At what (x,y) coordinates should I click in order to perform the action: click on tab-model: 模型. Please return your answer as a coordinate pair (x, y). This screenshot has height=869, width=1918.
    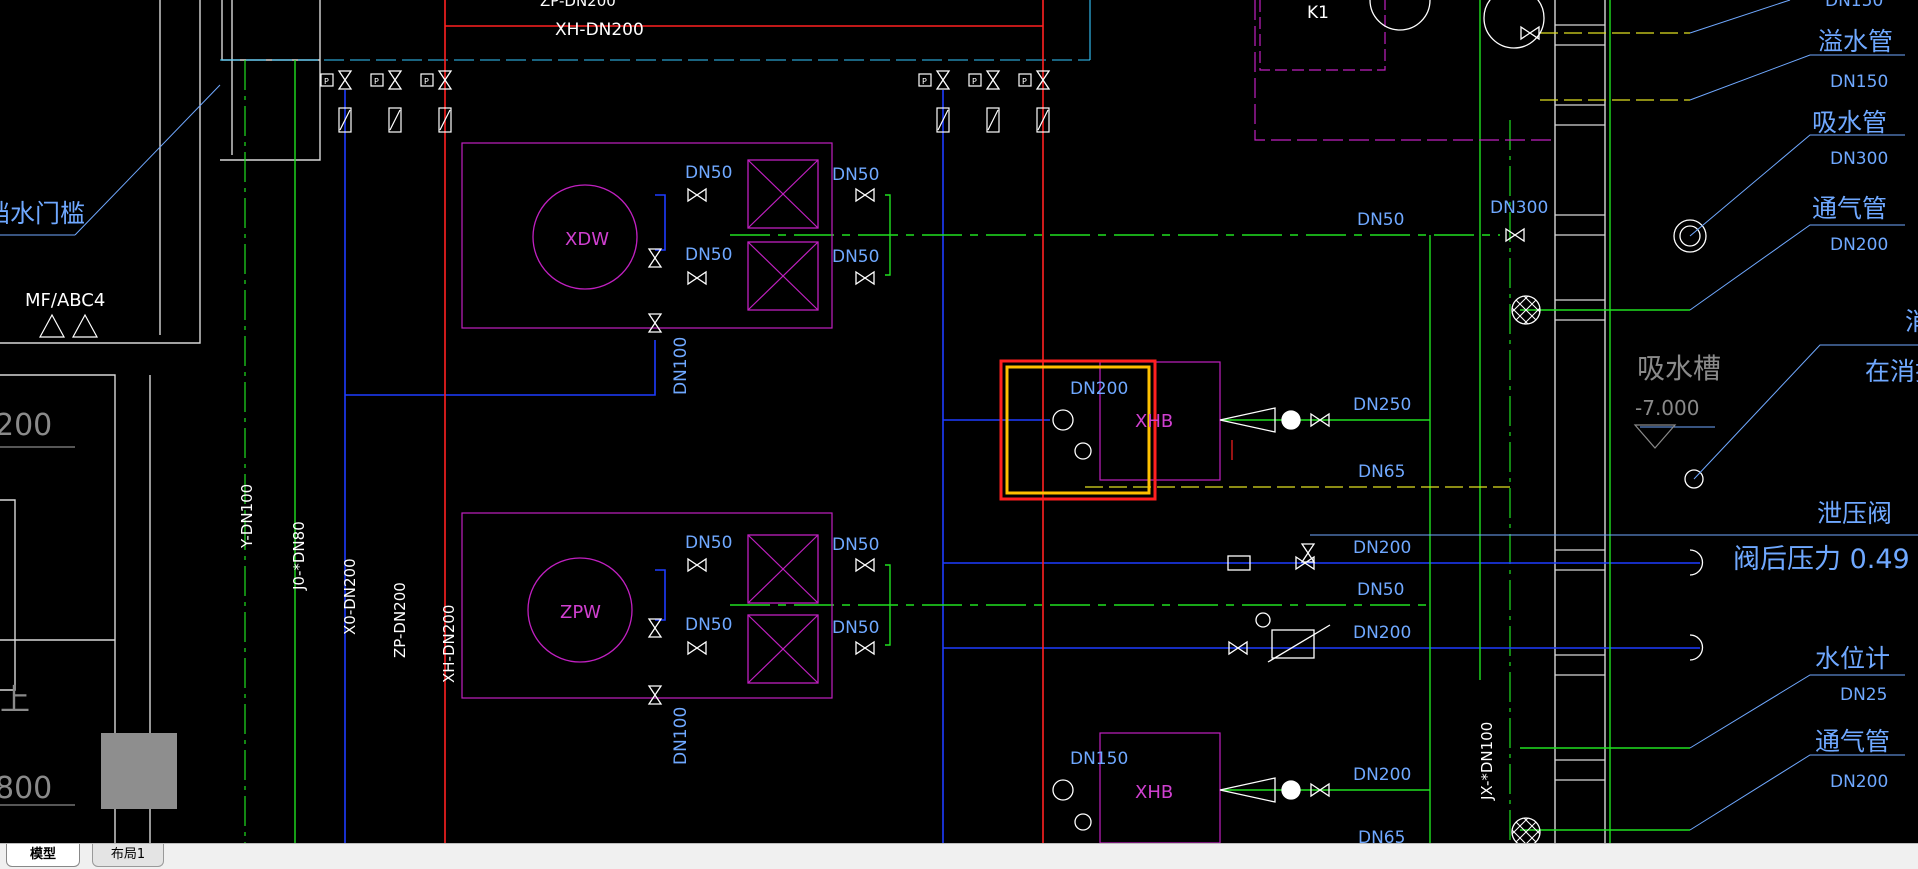
    Looking at the image, I should click on (43, 855).